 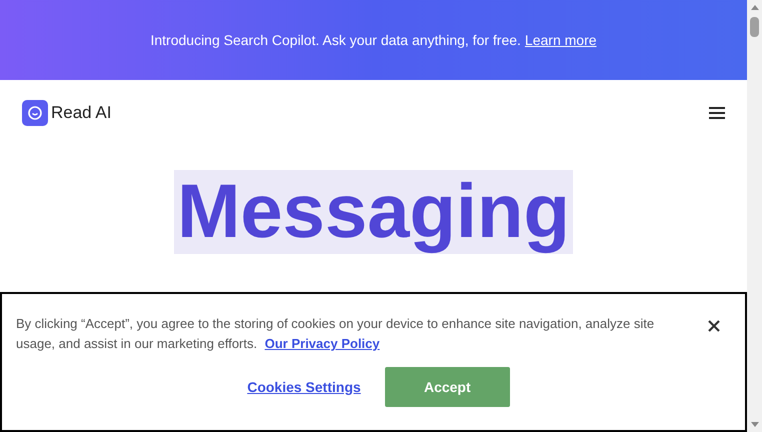 What do you see at coordinates (335, 40) in the screenshot?
I see `announcement-text: Introducing Search Copilot. Ask your data anything, for free.` at bounding box center [335, 40].